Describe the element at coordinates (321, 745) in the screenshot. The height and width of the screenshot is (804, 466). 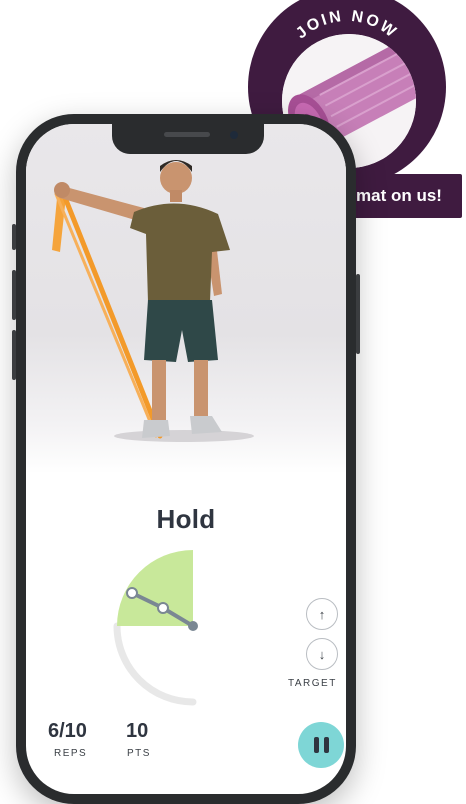
I see `pause-button` at that location.